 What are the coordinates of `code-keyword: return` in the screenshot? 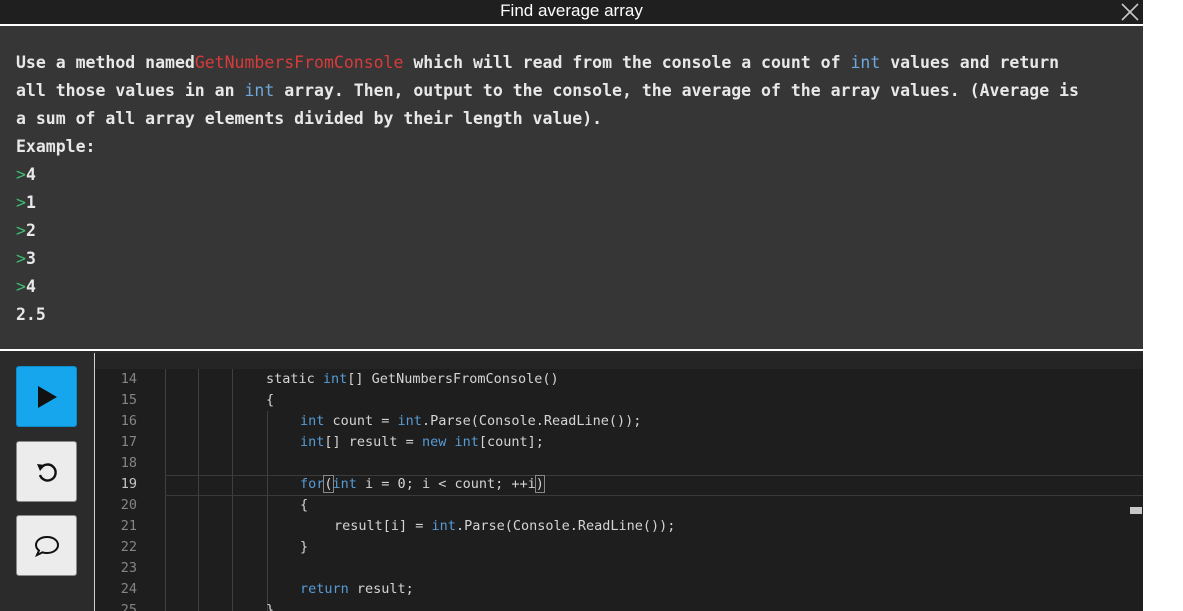 It's located at (324, 589).